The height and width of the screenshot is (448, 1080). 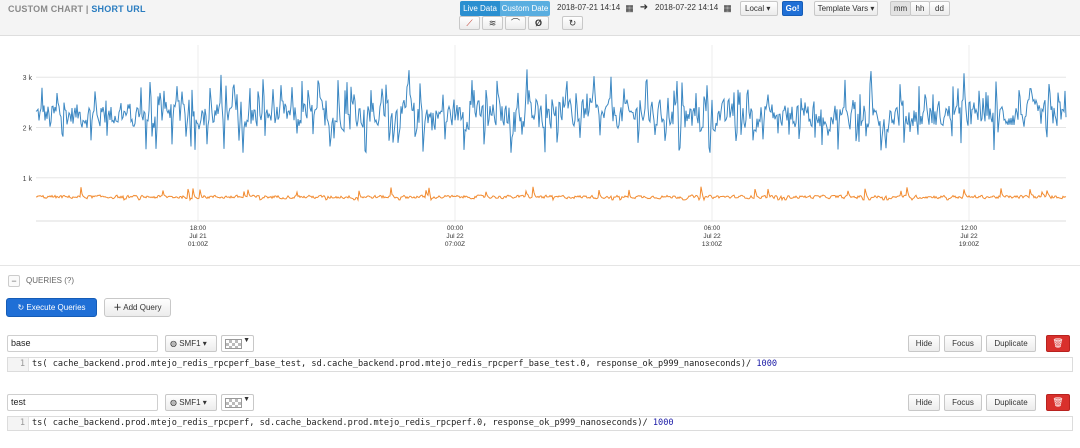 I want to click on queries-header: − QUERIES (?), so click(x=41, y=281).